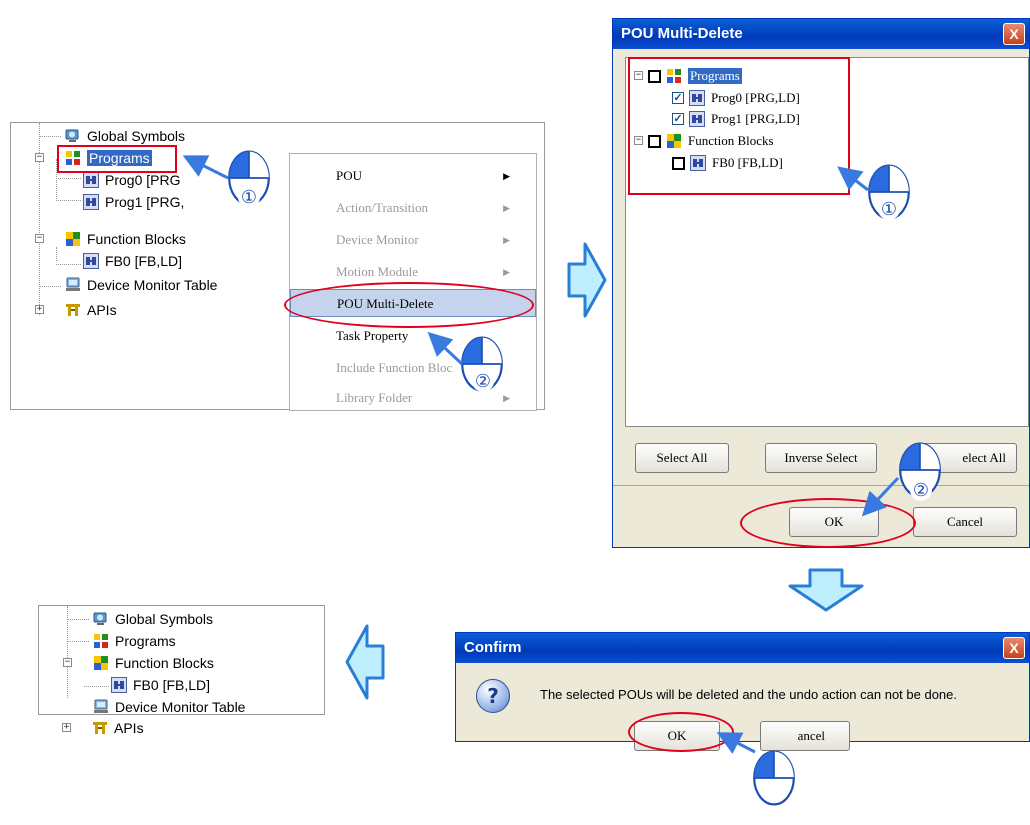 The width and height of the screenshot is (1030, 825). I want to click on select-all-button: Select All, so click(682, 458).